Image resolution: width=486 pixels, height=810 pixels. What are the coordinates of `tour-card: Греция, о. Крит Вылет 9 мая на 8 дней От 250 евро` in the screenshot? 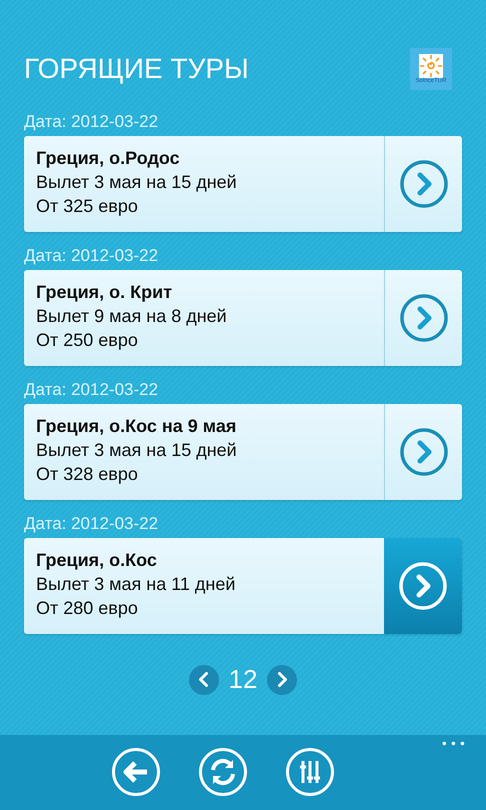 It's located at (243, 318).